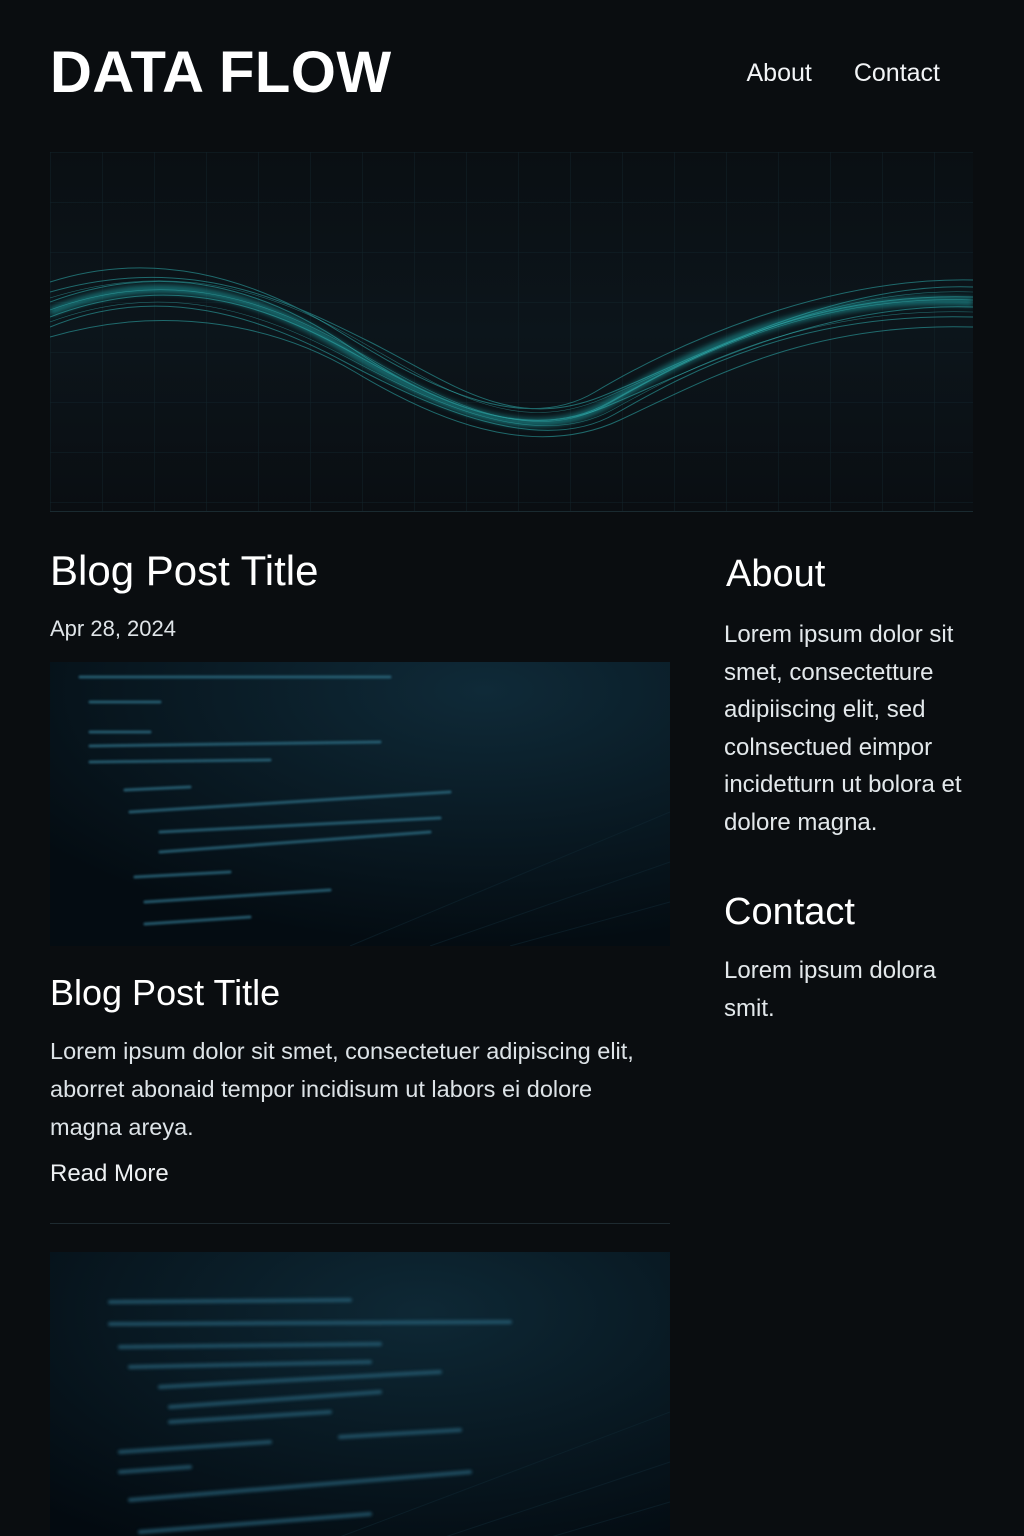 This screenshot has height=1536, width=1024. Describe the element at coordinates (221, 73) in the screenshot. I see `site-logo: DATA FLOW` at that location.